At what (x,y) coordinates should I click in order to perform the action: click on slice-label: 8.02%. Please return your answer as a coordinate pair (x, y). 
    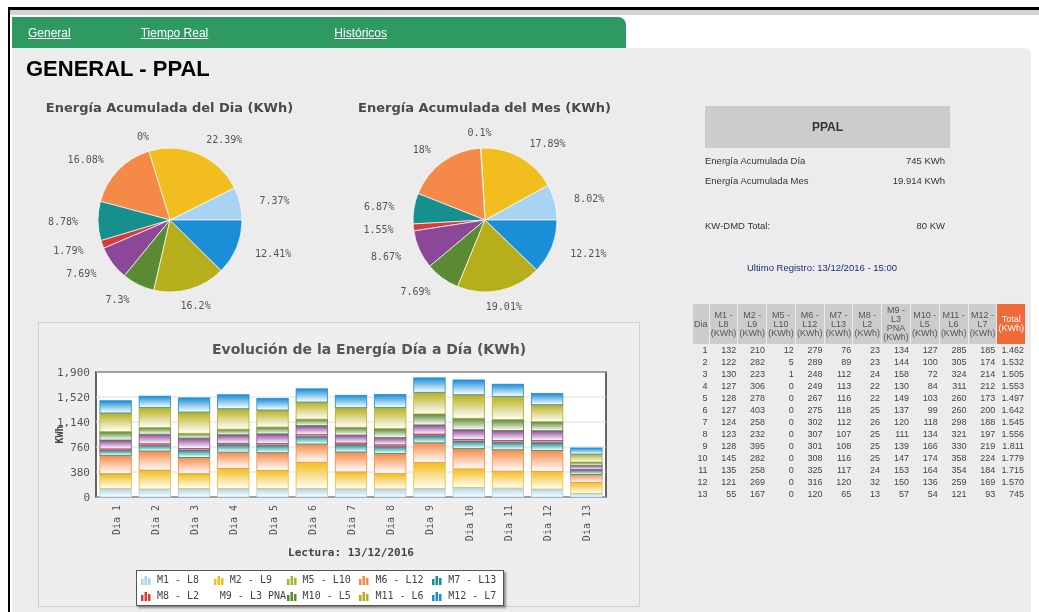
    Looking at the image, I should click on (588, 198).